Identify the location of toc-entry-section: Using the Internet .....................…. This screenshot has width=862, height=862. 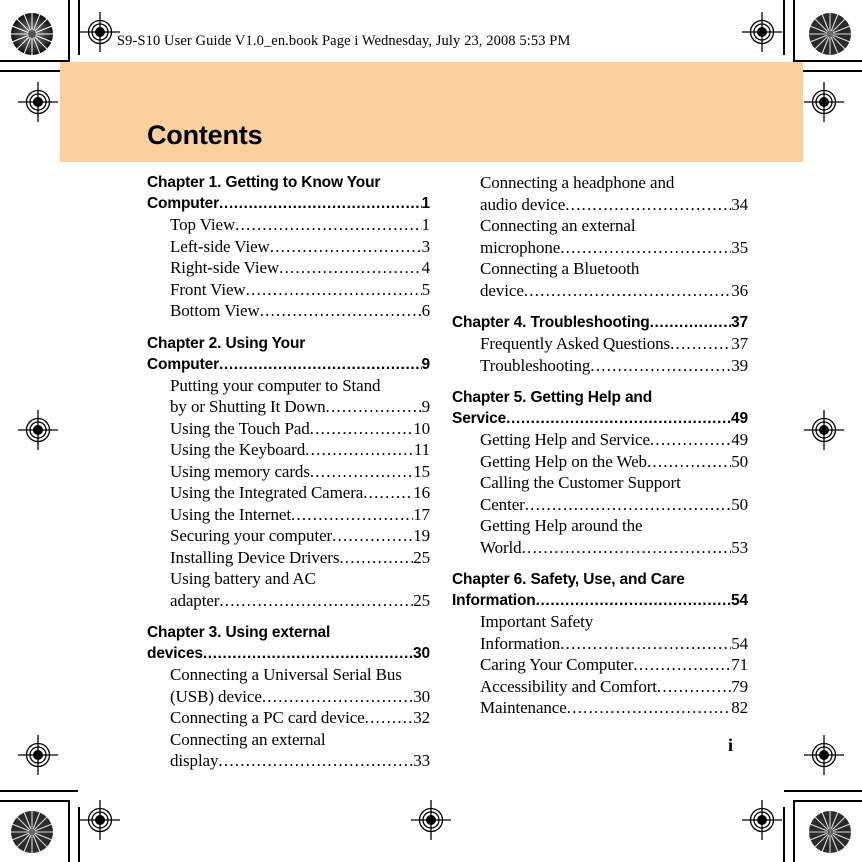
(300, 515).